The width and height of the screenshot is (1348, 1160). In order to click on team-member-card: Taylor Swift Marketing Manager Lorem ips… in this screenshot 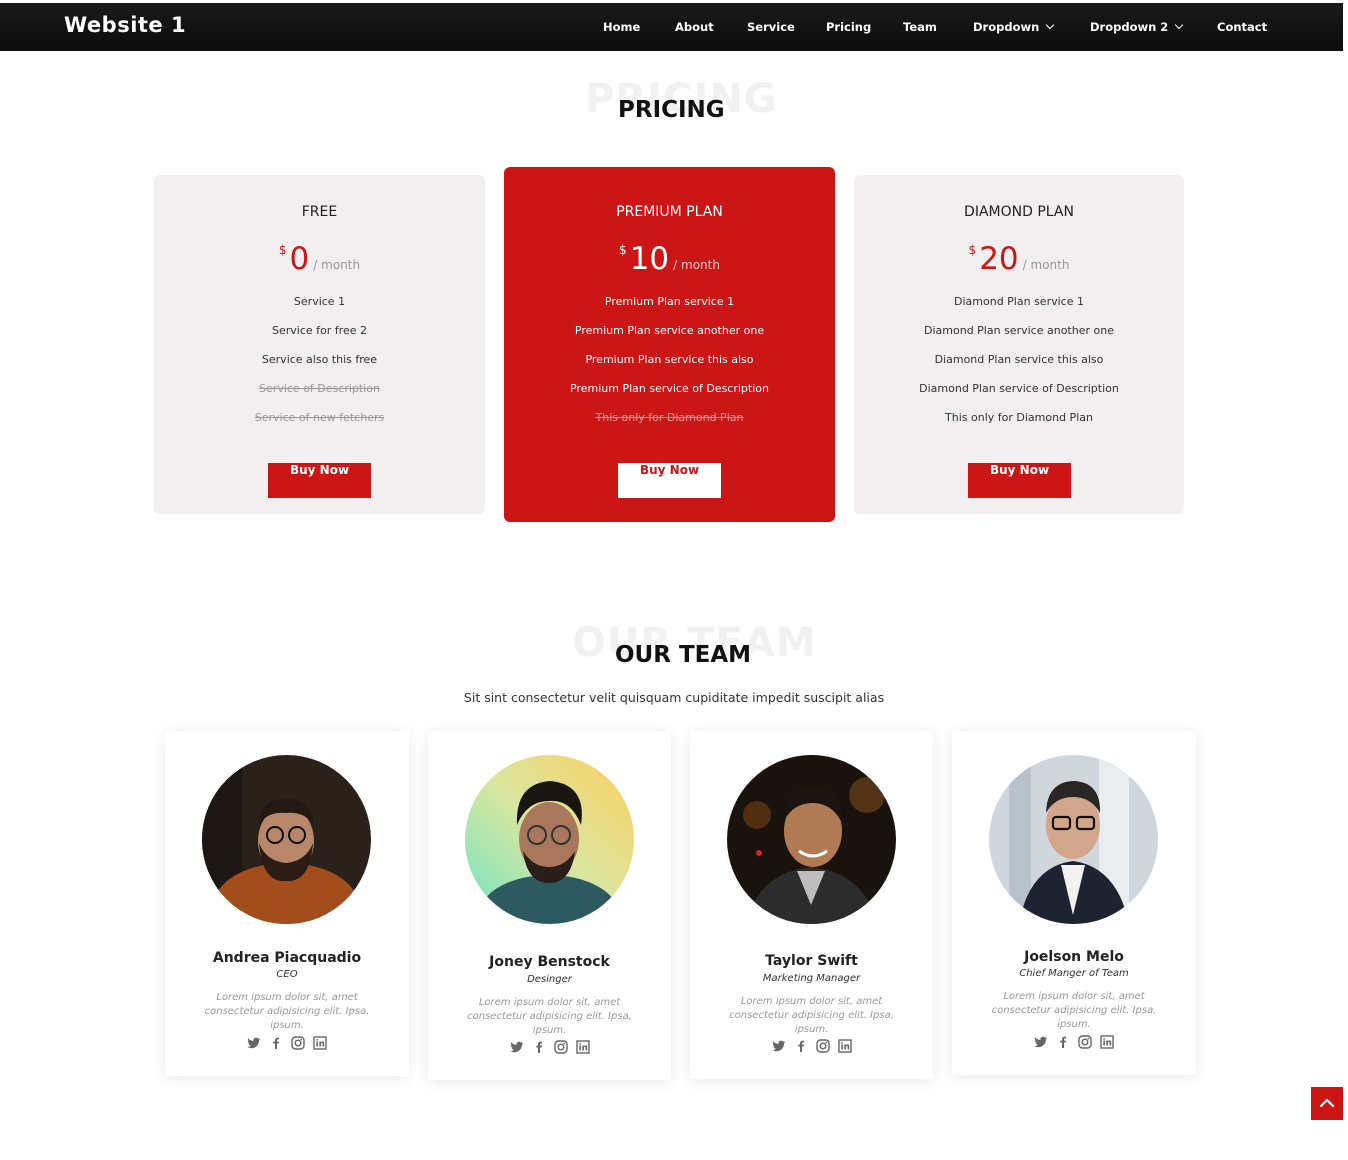, I will do `click(811, 905)`.